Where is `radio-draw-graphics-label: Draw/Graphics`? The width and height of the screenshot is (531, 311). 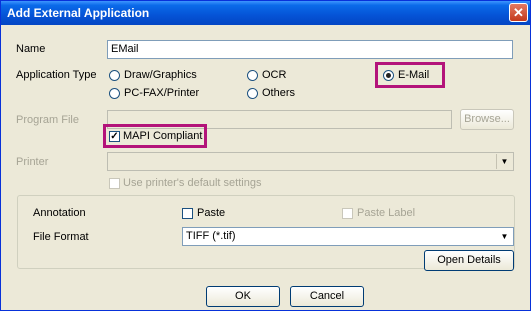 radio-draw-graphics-label: Draw/Graphics is located at coordinates (160, 75).